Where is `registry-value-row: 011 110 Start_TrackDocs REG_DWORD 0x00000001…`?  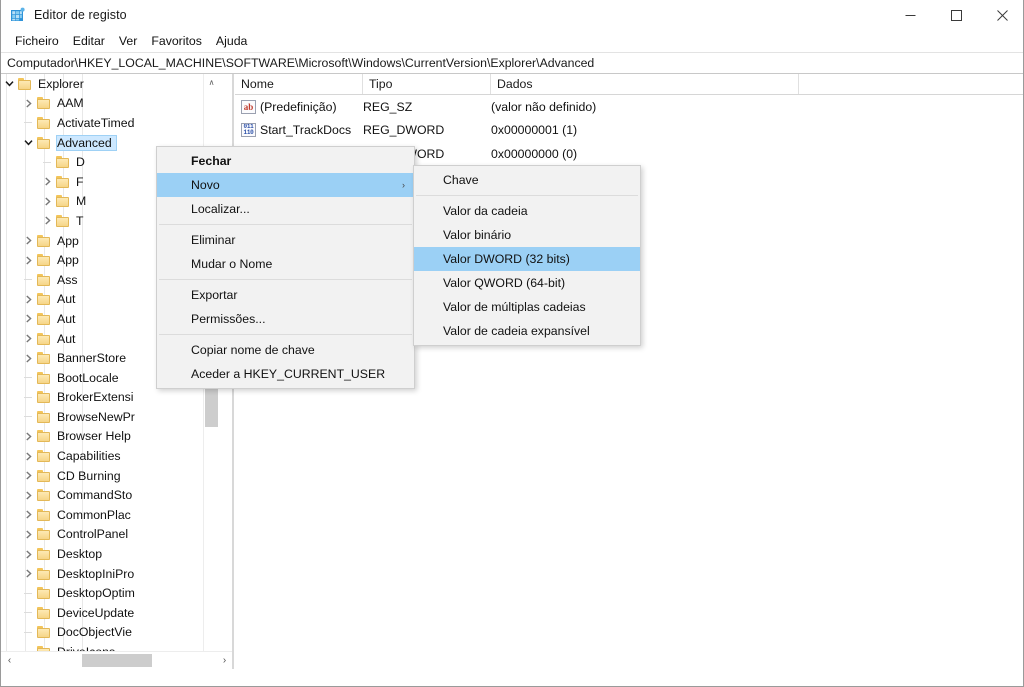
registry-value-row: 011 110 Start_TrackDocs REG_DWORD 0x00000001… is located at coordinates (629, 131).